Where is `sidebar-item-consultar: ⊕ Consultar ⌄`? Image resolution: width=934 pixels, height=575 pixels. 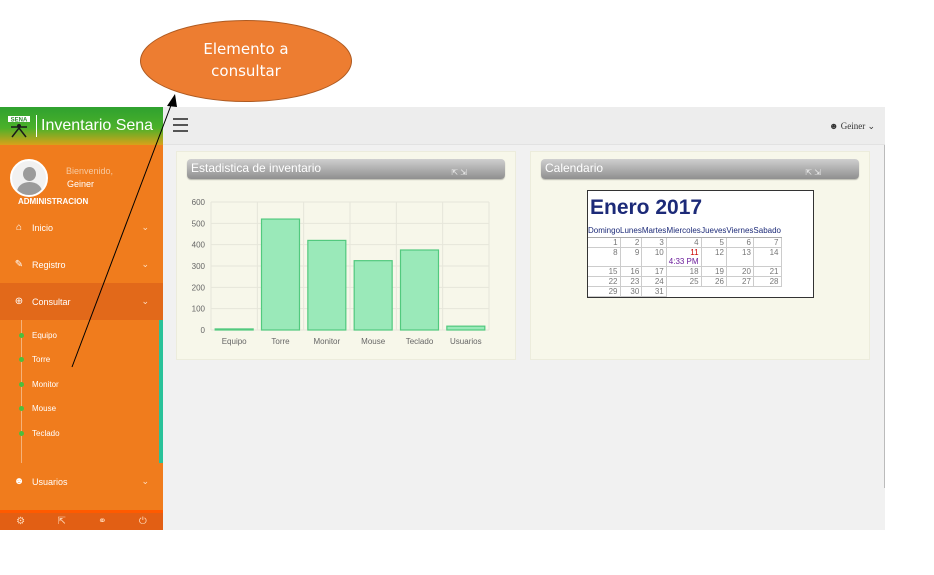
sidebar-item-consultar: ⊕ Consultar ⌄ is located at coordinates (81, 301).